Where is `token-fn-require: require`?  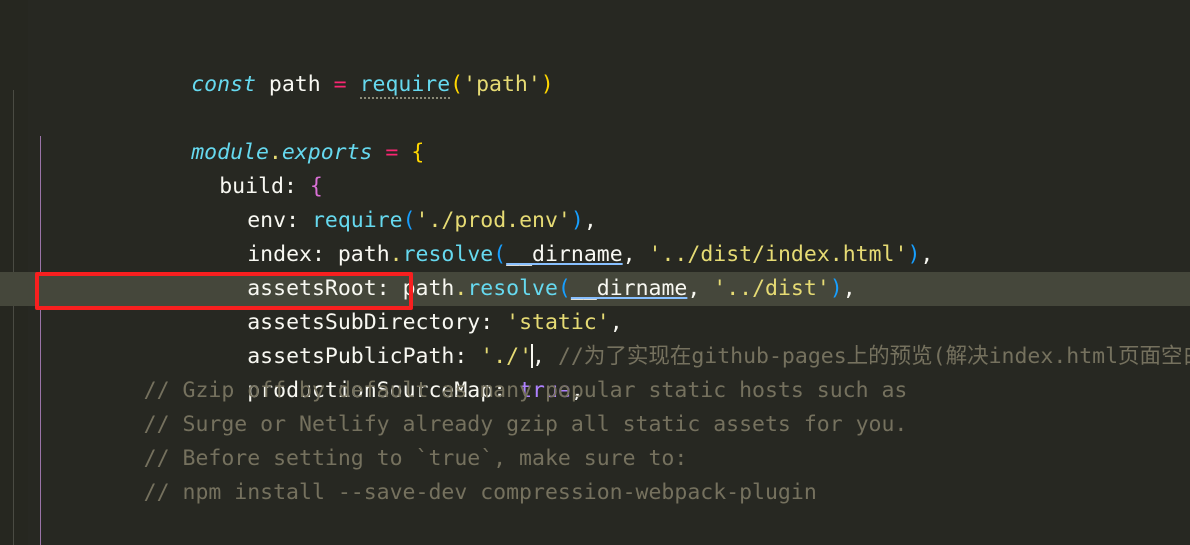 token-fn-require: require is located at coordinates (405, 85).